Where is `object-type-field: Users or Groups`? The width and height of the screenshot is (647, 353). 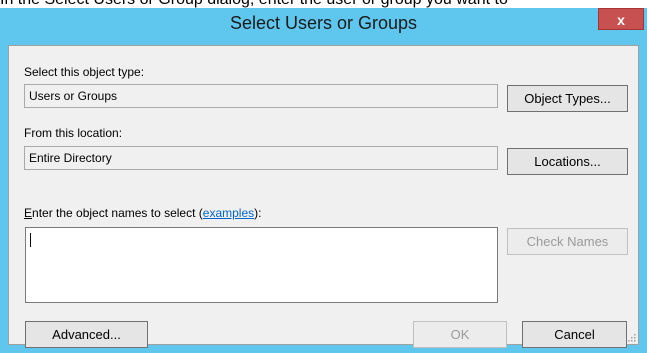
object-type-field: Users or Groups is located at coordinates (261, 96).